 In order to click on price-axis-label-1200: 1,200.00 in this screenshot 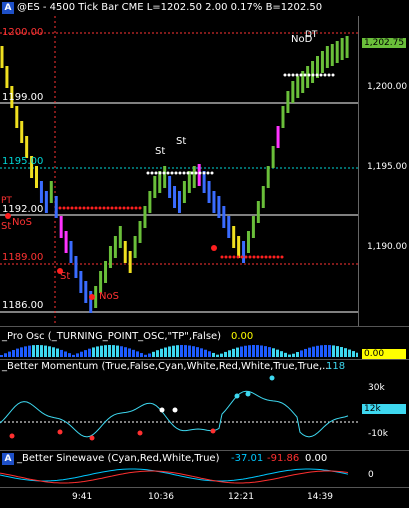, I will do `click(387, 87)`.